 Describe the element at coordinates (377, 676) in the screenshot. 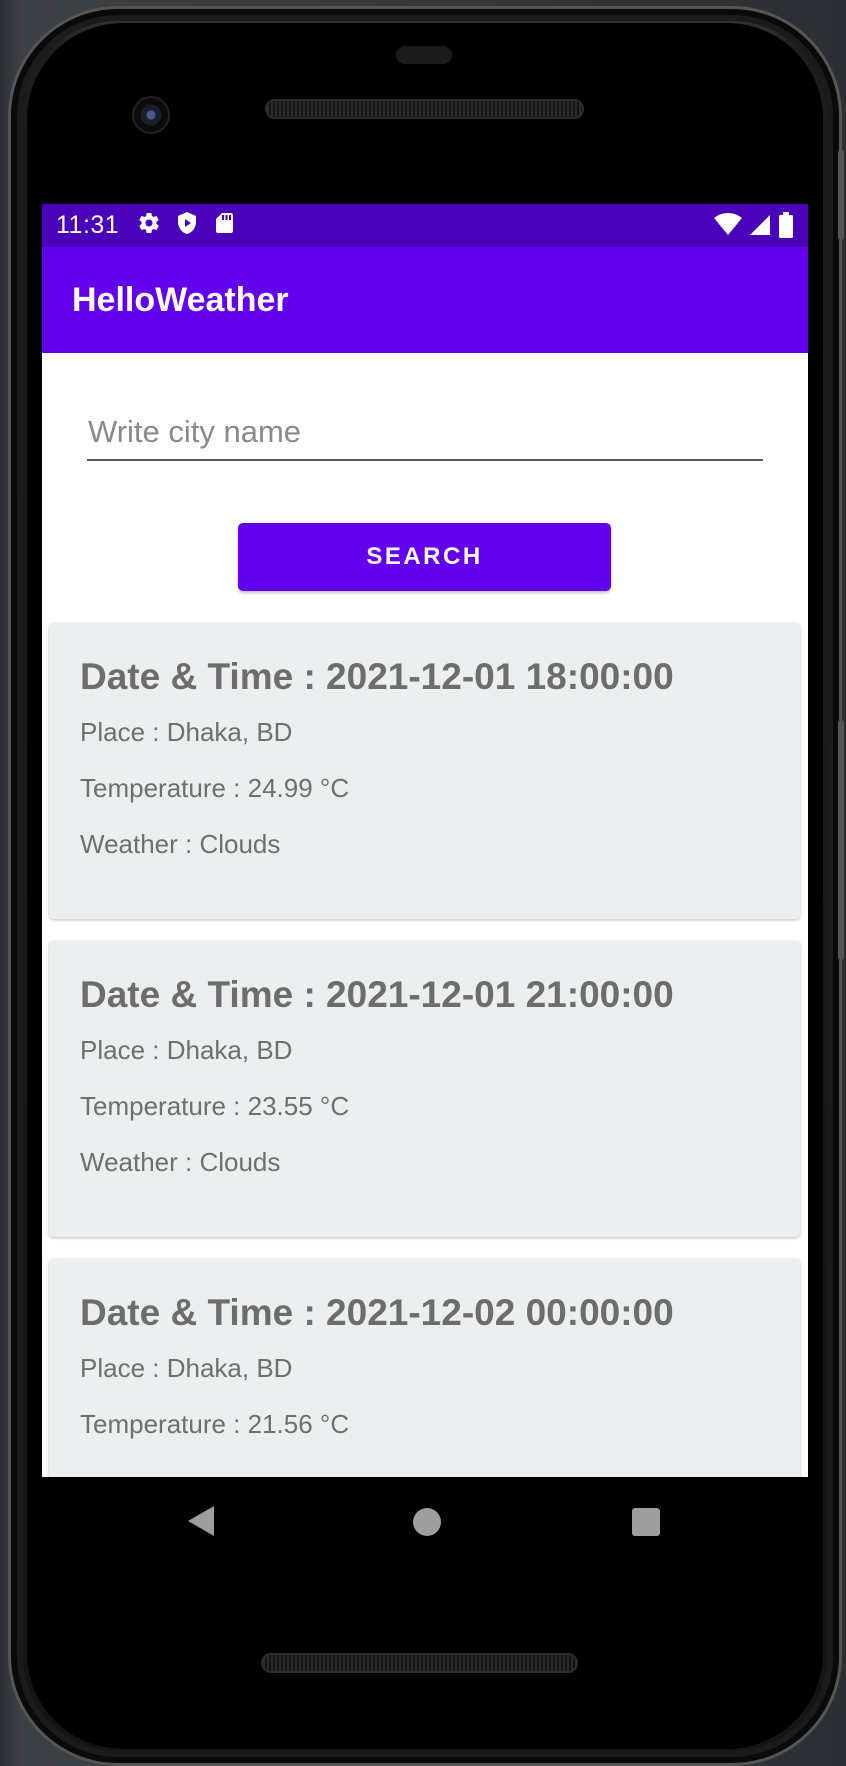

I see `forecast-datetime: Date & Time : 2021-12-01 18:00:00` at that location.